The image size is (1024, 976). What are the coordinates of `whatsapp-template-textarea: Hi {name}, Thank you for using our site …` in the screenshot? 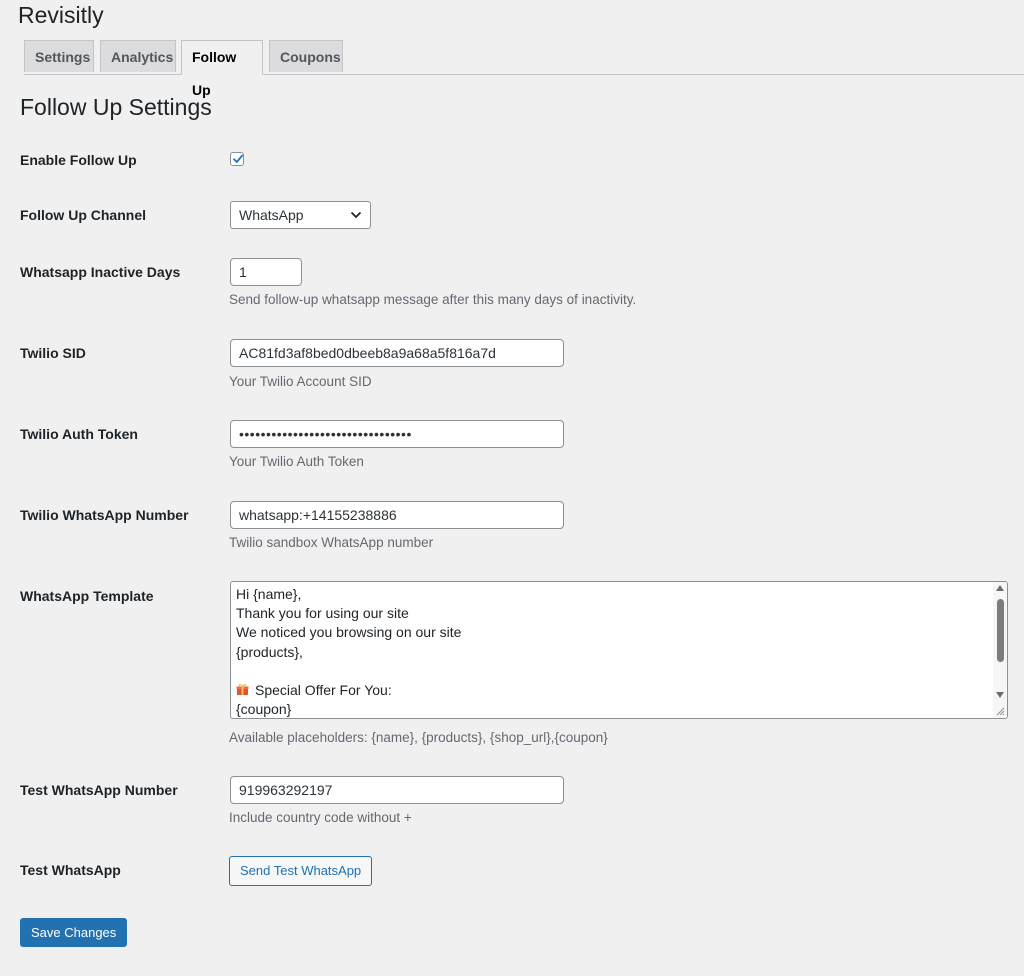 It's located at (619, 650).